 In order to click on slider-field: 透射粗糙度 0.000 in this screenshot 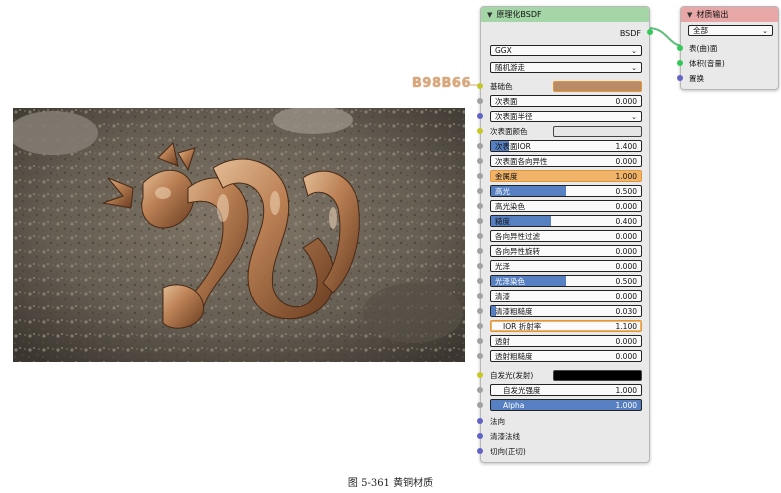, I will do `click(566, 356)`.